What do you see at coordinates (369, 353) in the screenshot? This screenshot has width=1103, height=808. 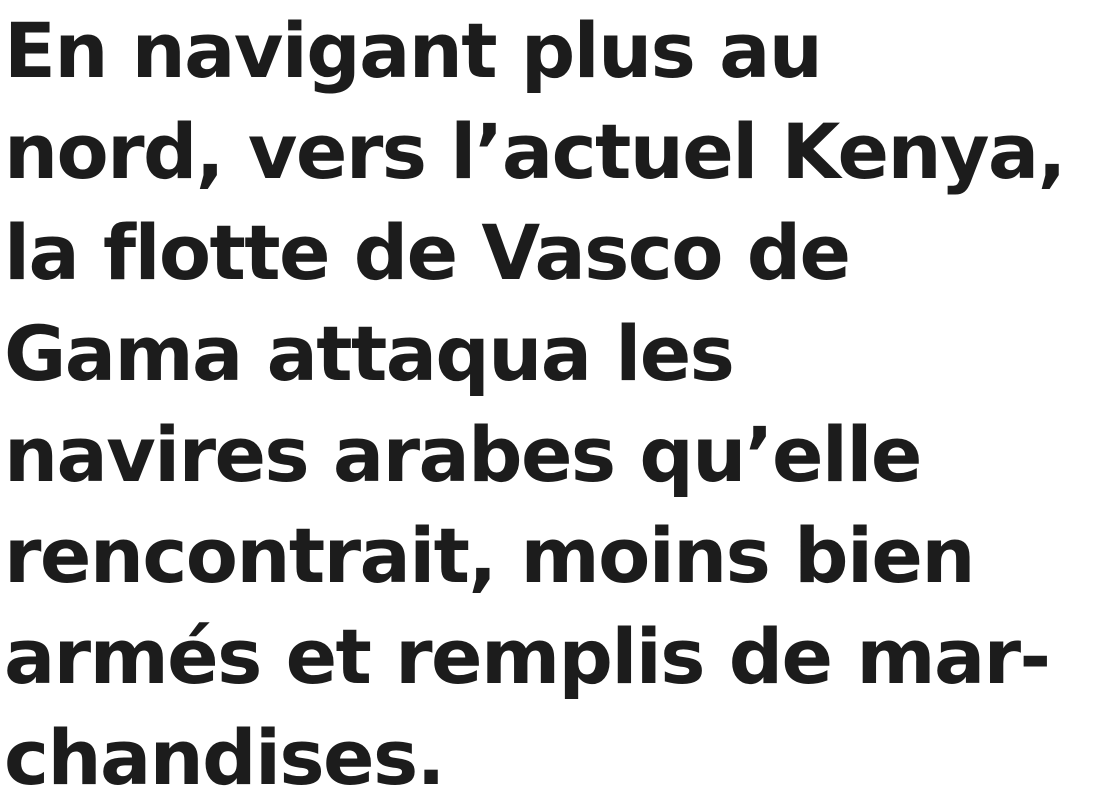 I see `paragraph-line-4: Gama attaqua les` at bounding box center [369, 353].